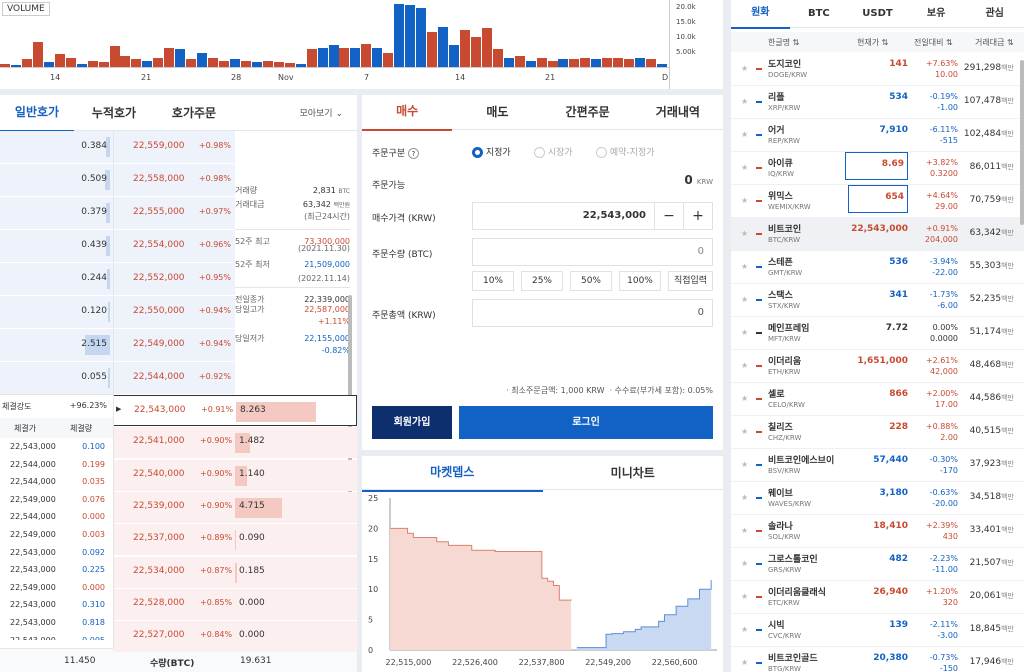 This screenshot has width=1024, height=672. What do you see at coordinates (669, 216) in the screenshot?
I see `price-minus-button: −` at bounding box center [669, 216].